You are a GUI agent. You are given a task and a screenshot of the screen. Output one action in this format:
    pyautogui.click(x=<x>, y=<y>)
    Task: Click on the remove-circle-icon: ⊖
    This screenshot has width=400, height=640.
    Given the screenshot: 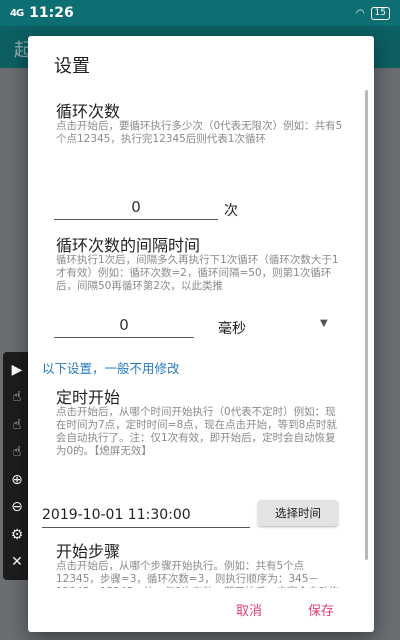 What is the action you would take?
    pyautogui.click(x=17, y=507)
    